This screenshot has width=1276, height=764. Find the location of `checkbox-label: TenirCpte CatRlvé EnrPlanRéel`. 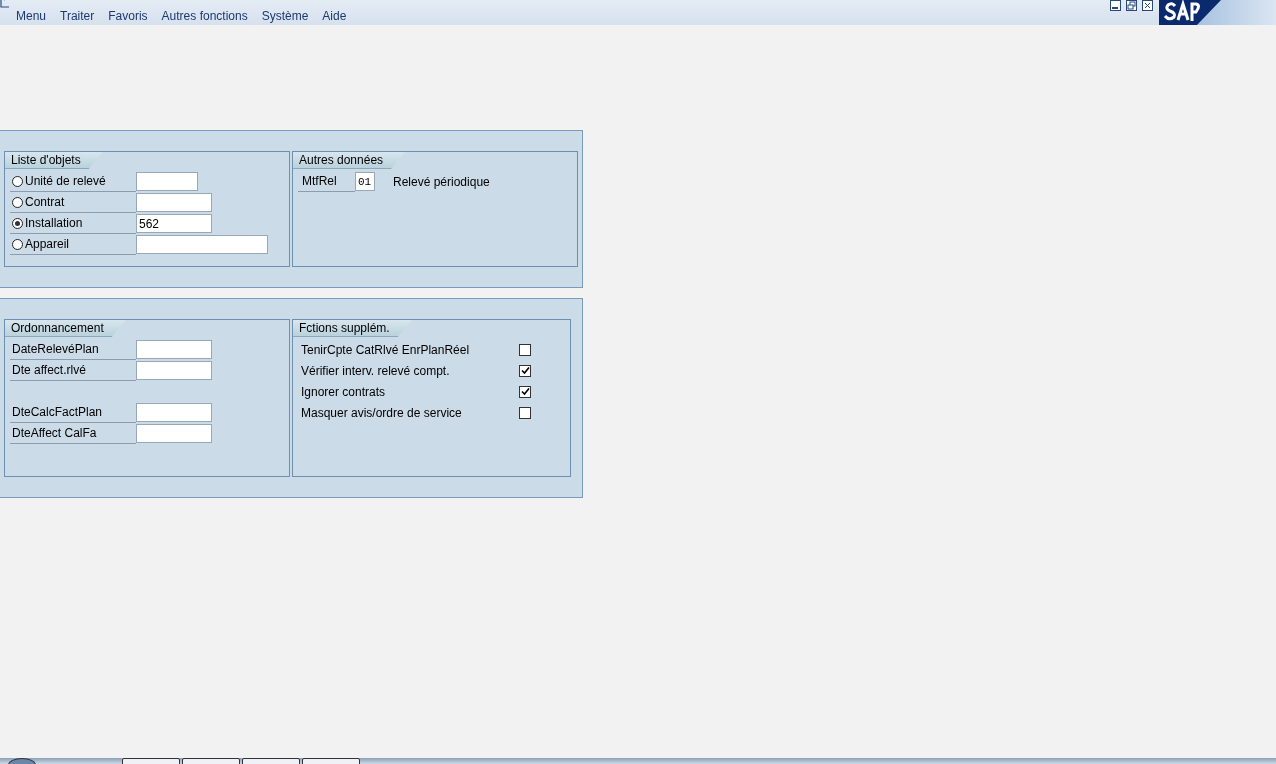

checkbox-label: TenirCpte CatRlvé EnrPlanRéel is located at coordinates (385, 349).